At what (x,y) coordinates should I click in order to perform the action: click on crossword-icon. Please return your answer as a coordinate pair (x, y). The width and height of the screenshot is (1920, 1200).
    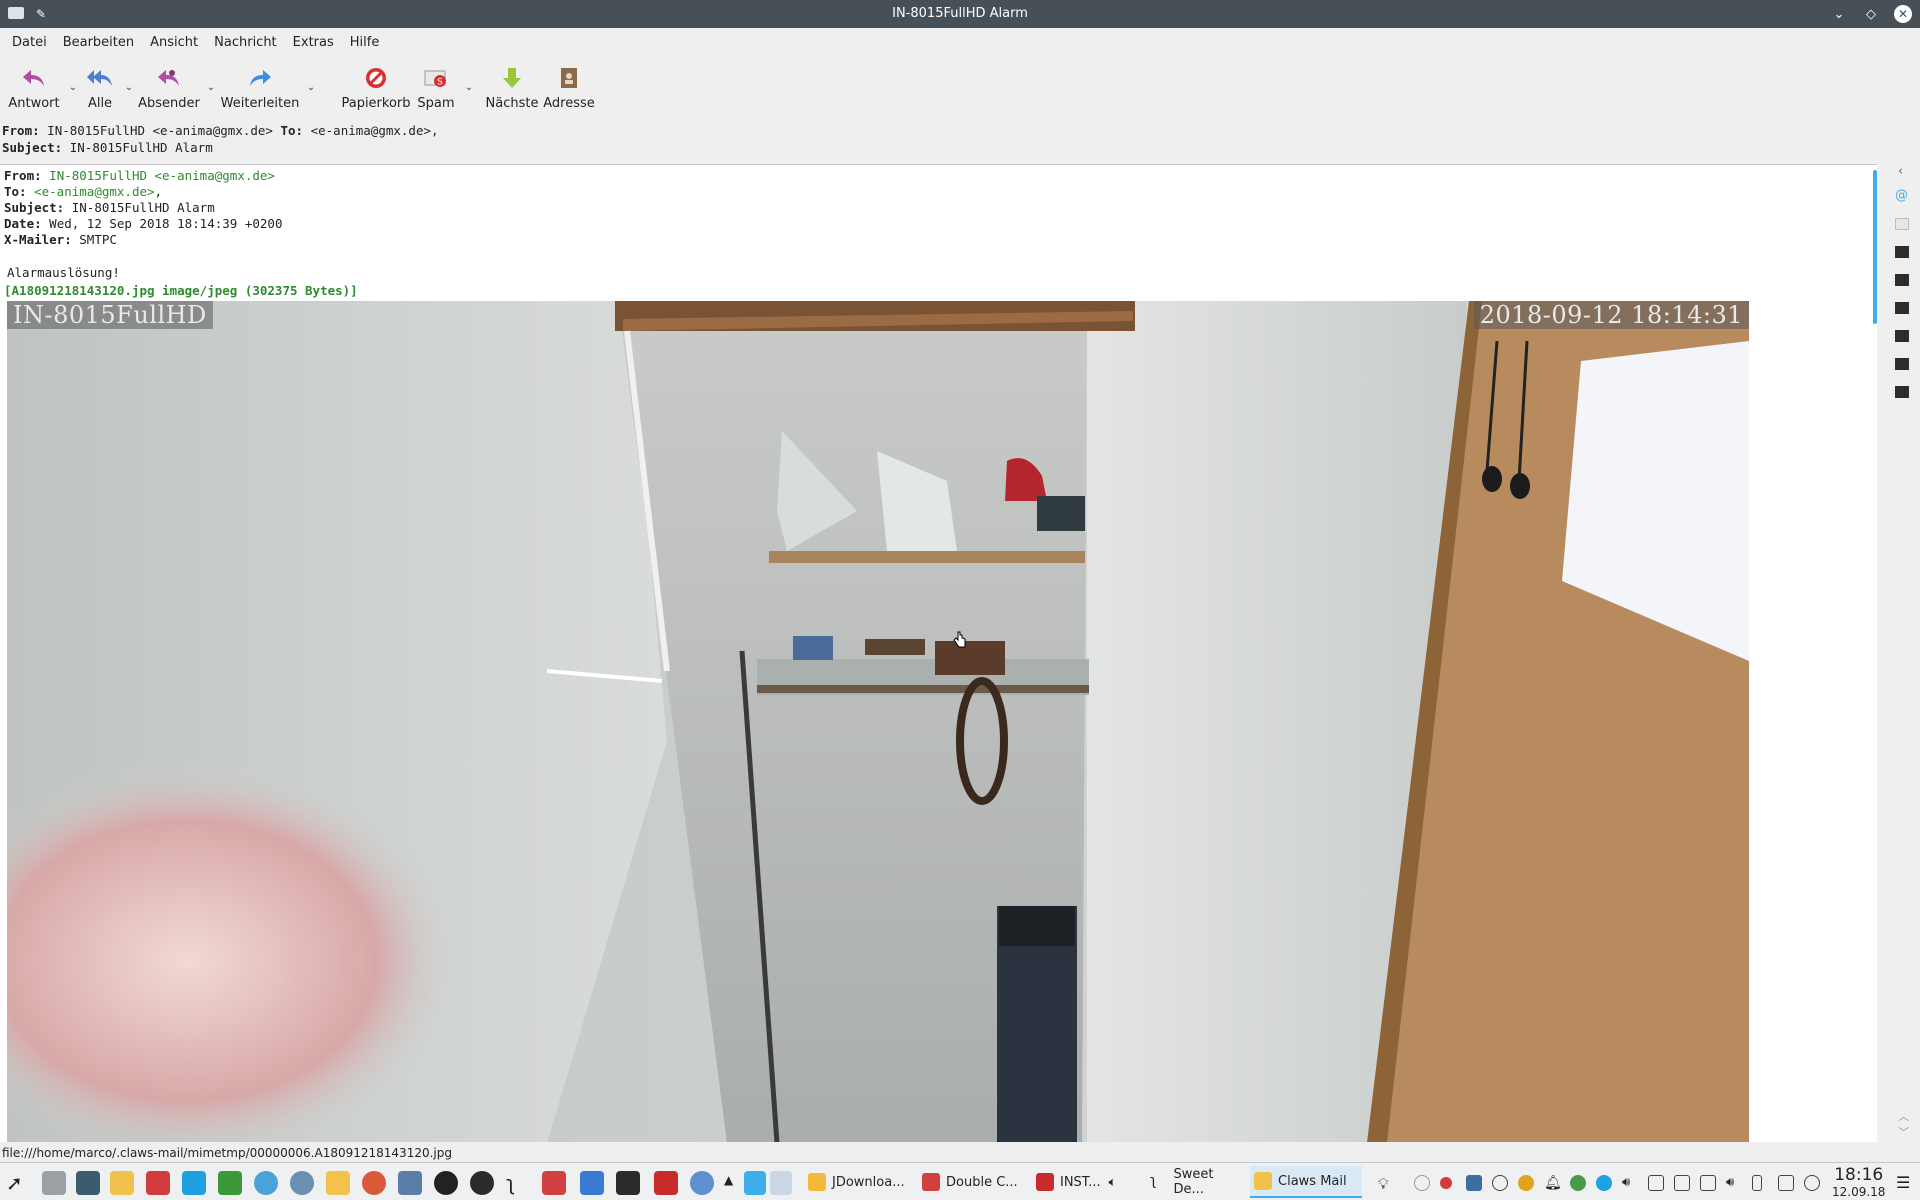
    Looking at the image, I should click on (122, 1183).